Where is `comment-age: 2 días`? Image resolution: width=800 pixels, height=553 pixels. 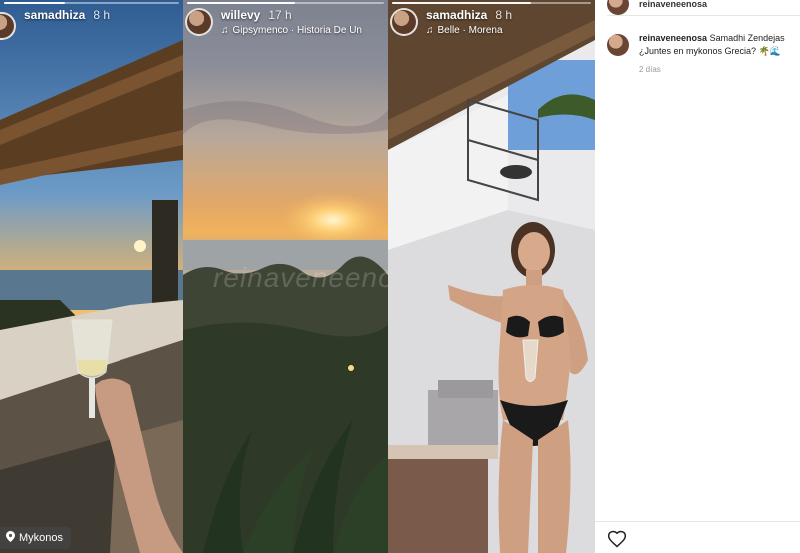 comment-age: 2 días is located at coordinates (650, 69).